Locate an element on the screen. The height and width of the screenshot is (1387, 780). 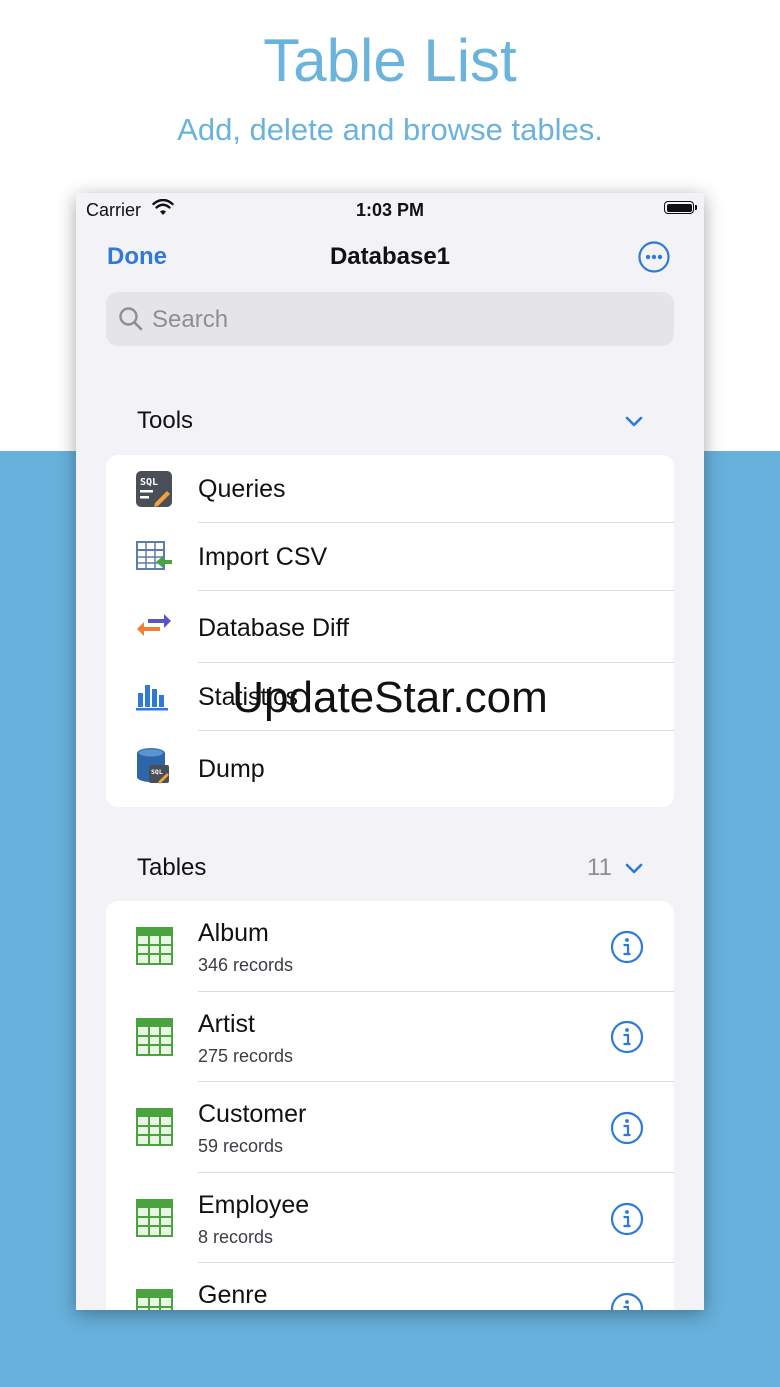
table-record-count: 275 records is located at coordinates (246, 1056).